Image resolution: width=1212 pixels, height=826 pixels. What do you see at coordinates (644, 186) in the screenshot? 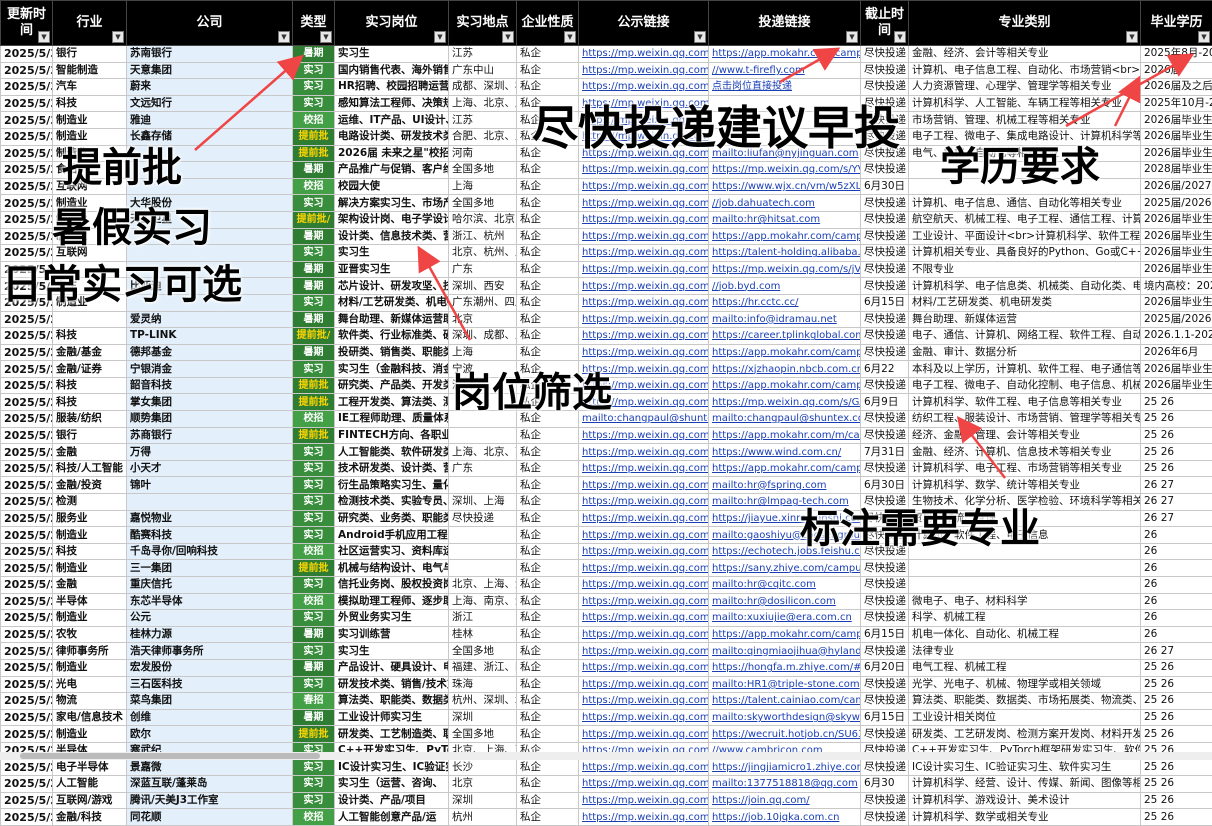
I see `cell-public-link: https://mp.weixin.qq.com/s/` at bounding box center [644, 186].